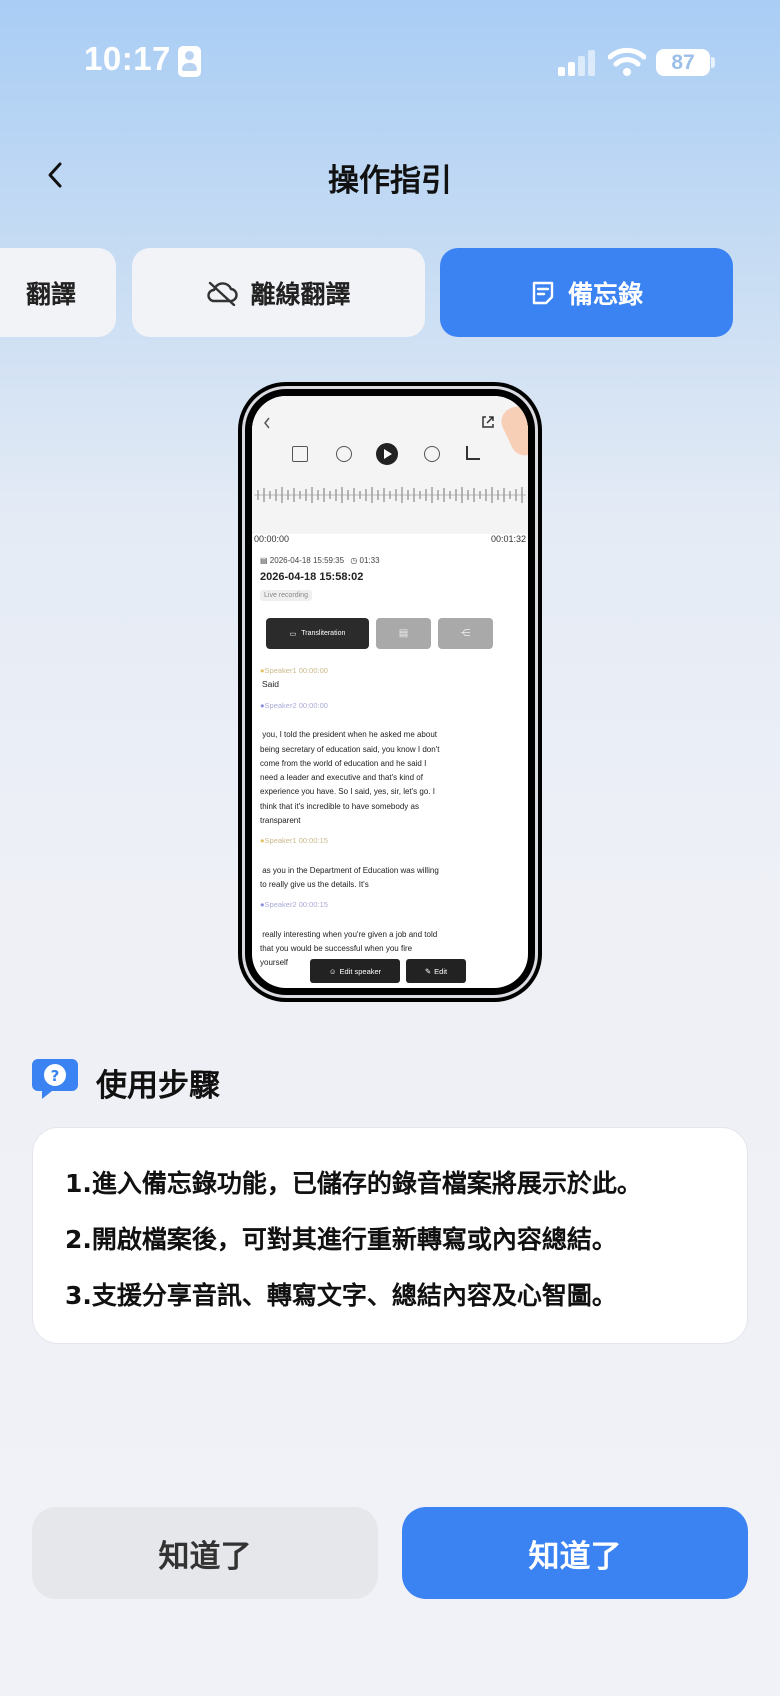 This screenshot has height=1696, width=780. What do you see at coordinates (271, 684) in the screenshot?
I see `transcript-line: Said` at bounding box center [271, 684].